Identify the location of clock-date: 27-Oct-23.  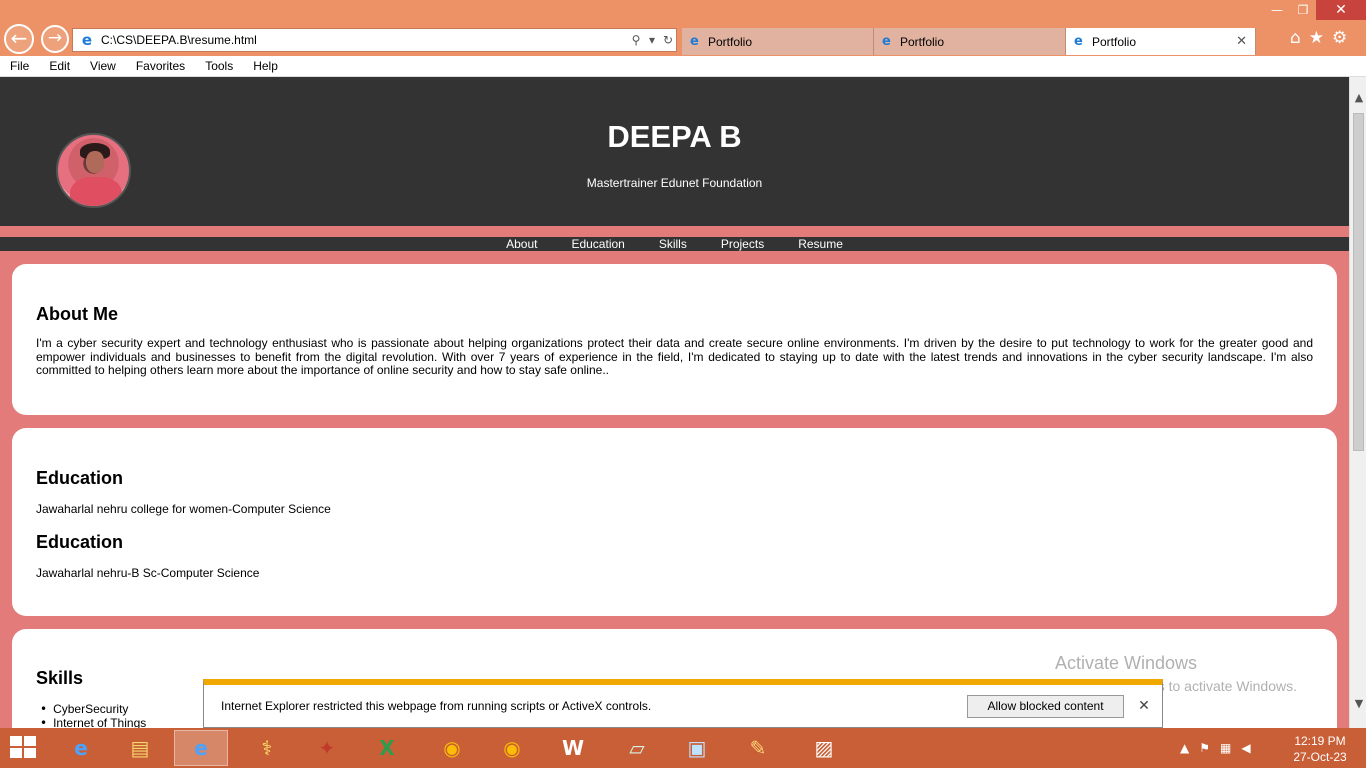
(1320, 757).